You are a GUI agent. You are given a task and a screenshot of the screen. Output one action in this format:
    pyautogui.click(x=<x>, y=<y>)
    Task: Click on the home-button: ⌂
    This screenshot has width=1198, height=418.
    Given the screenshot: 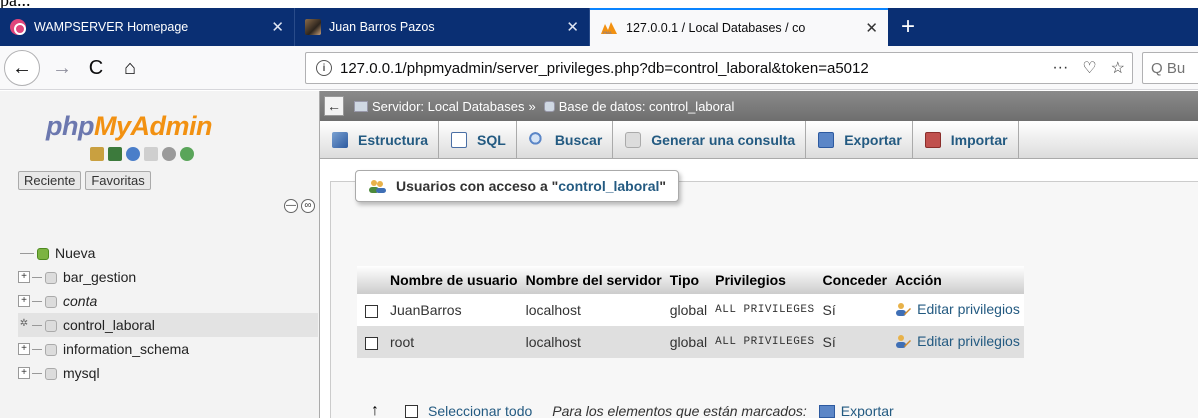 What is the action you would take?
    pyautogui.click(x=130, y=68)
    